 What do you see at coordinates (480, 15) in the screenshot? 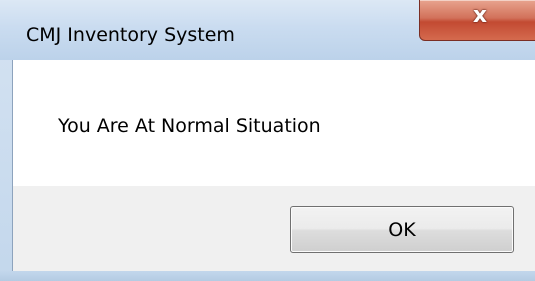
I see `close-icon: x` at bounding box center [480, 15].